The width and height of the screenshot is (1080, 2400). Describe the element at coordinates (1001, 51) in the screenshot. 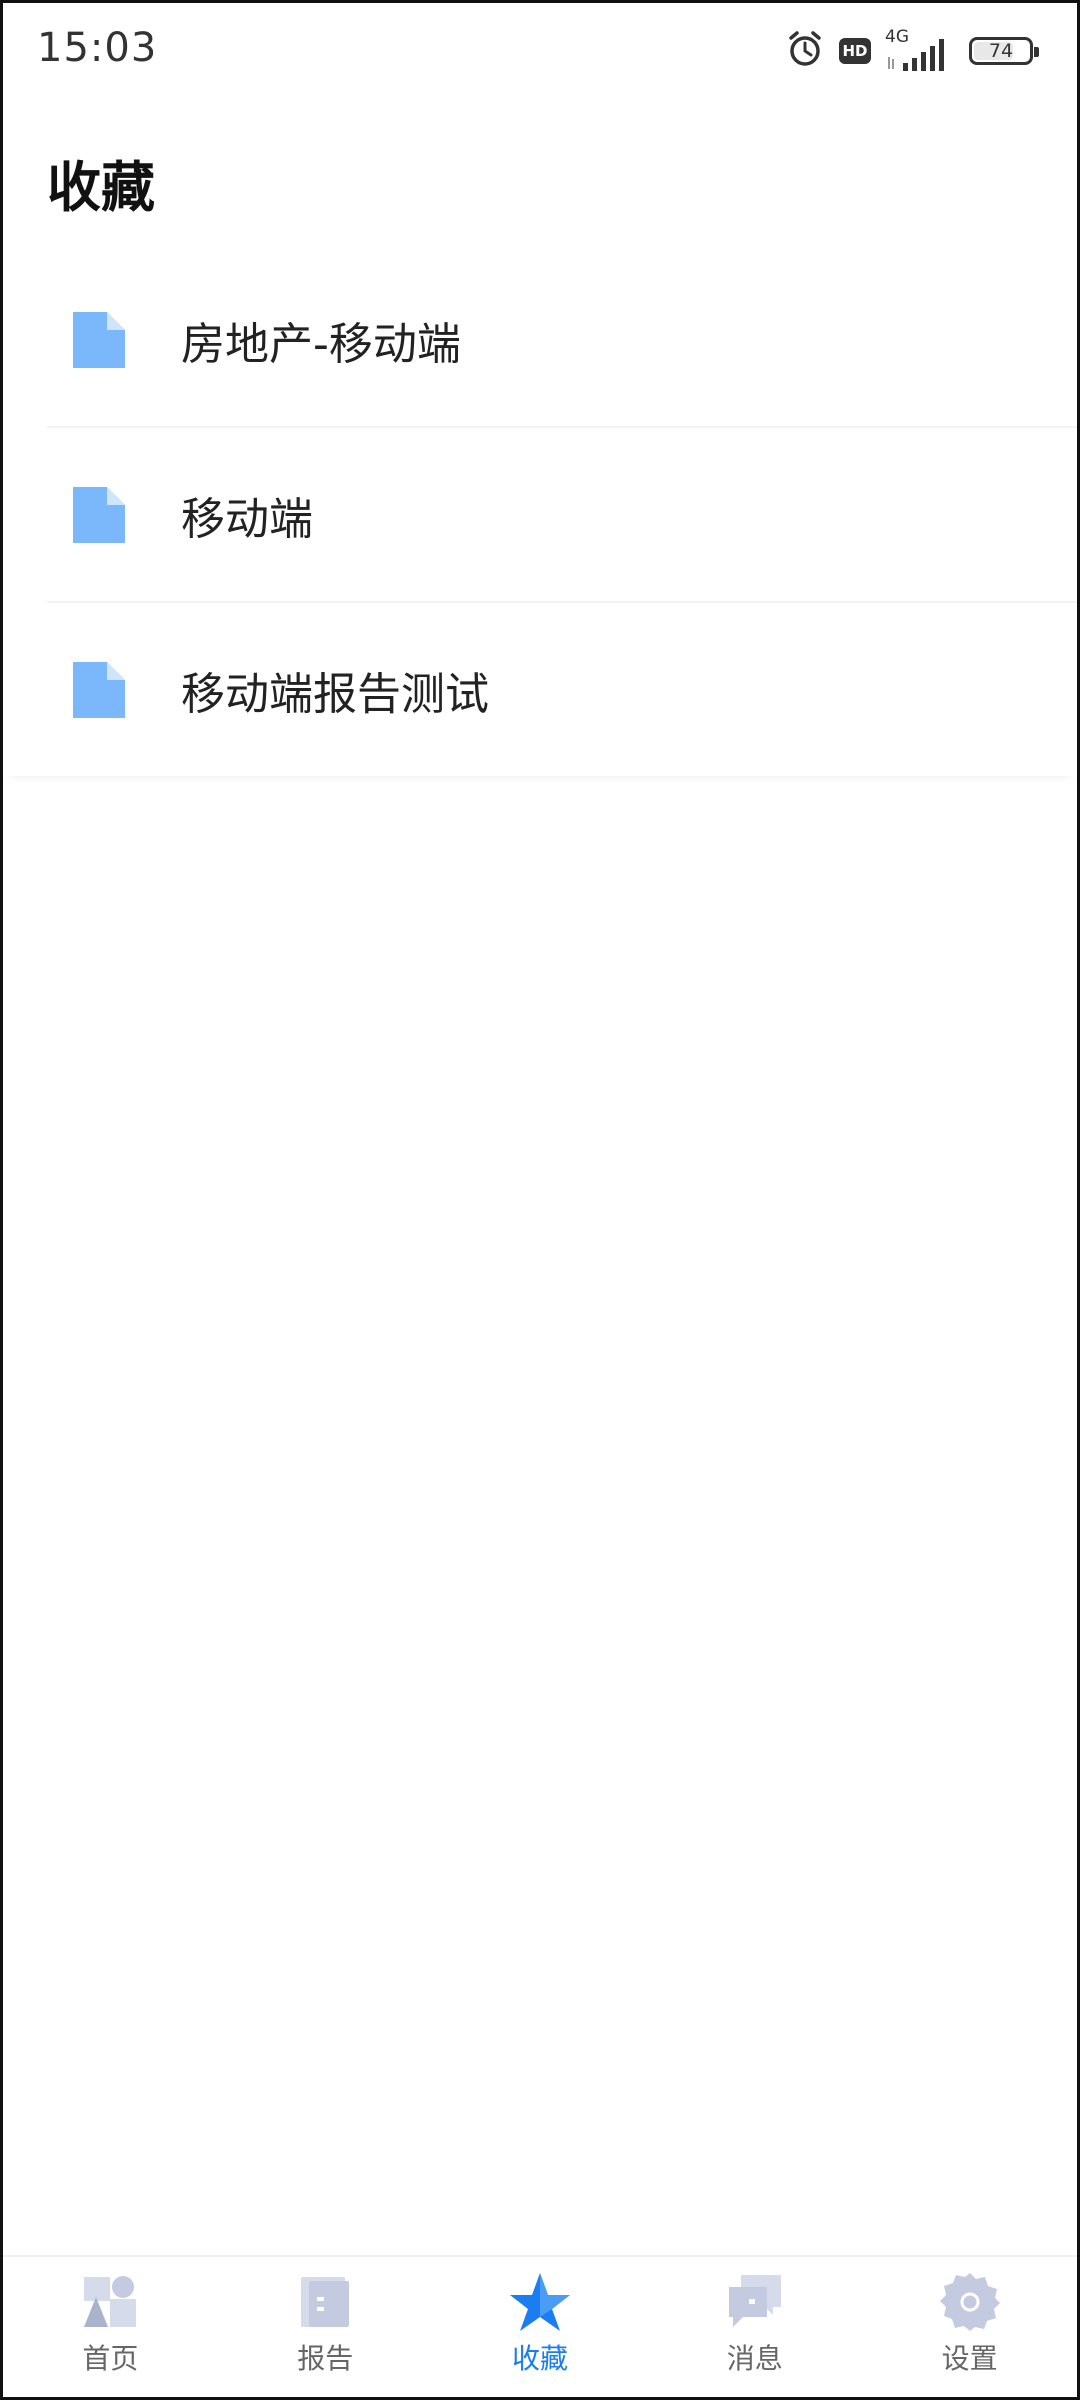

I see `battery-level: 74` at that location.